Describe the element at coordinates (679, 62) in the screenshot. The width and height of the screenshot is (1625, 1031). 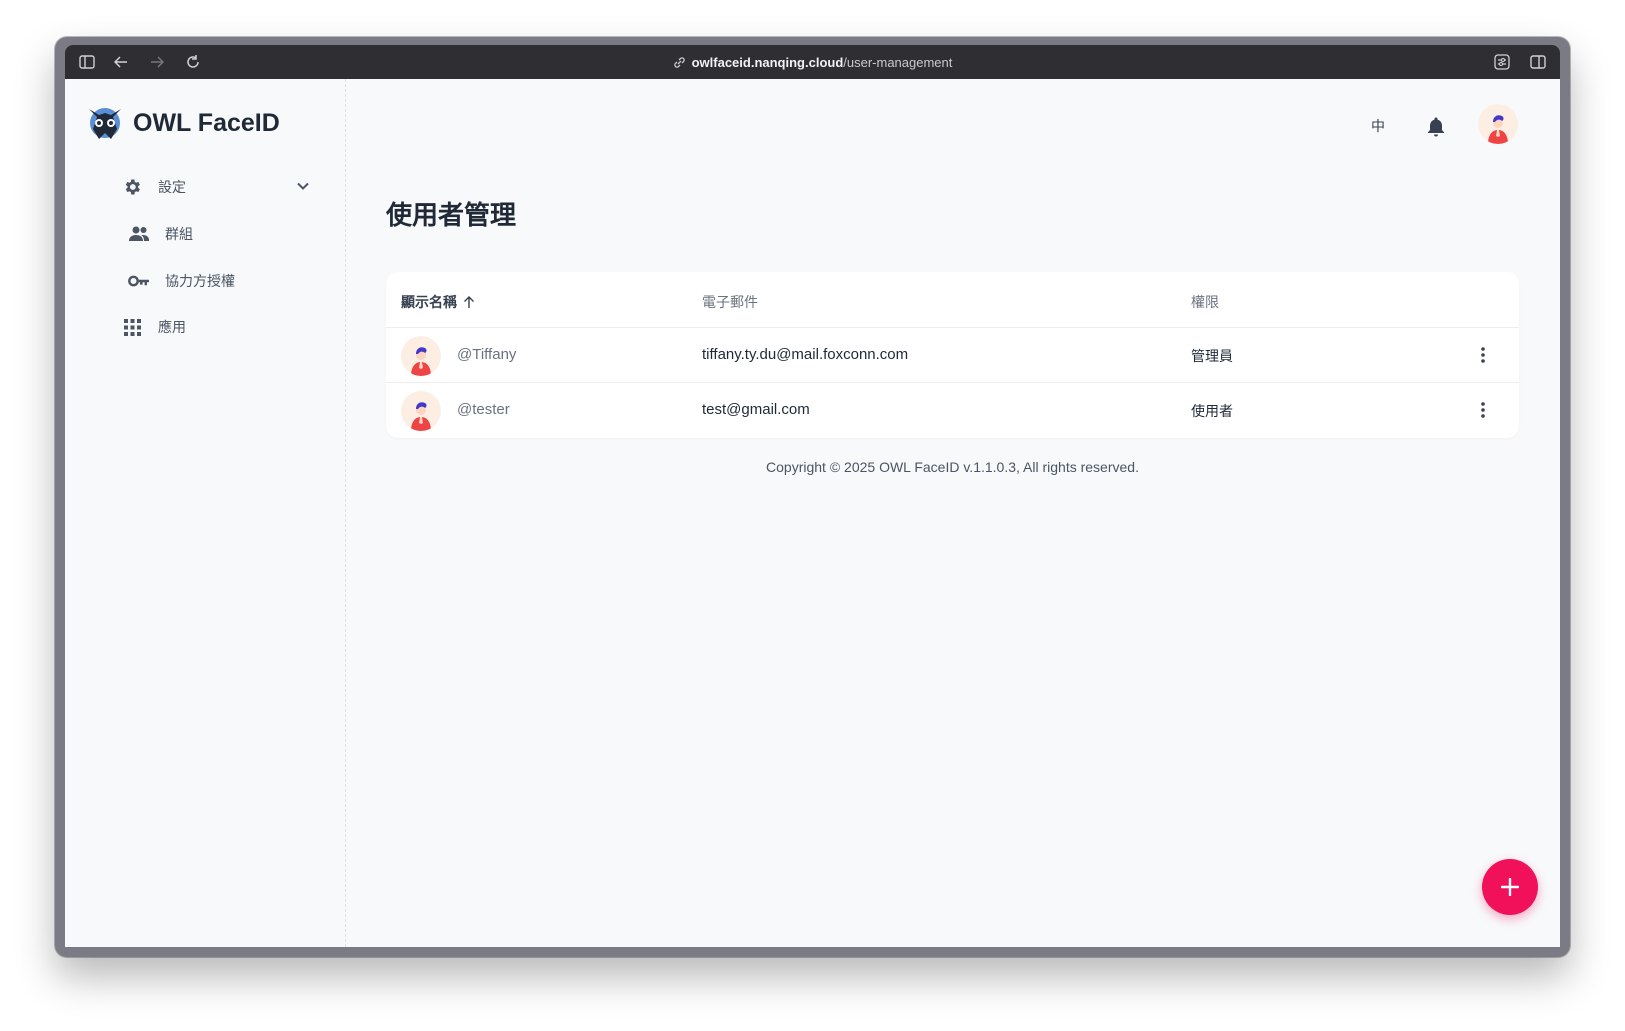
I see `link-icon` at that location.